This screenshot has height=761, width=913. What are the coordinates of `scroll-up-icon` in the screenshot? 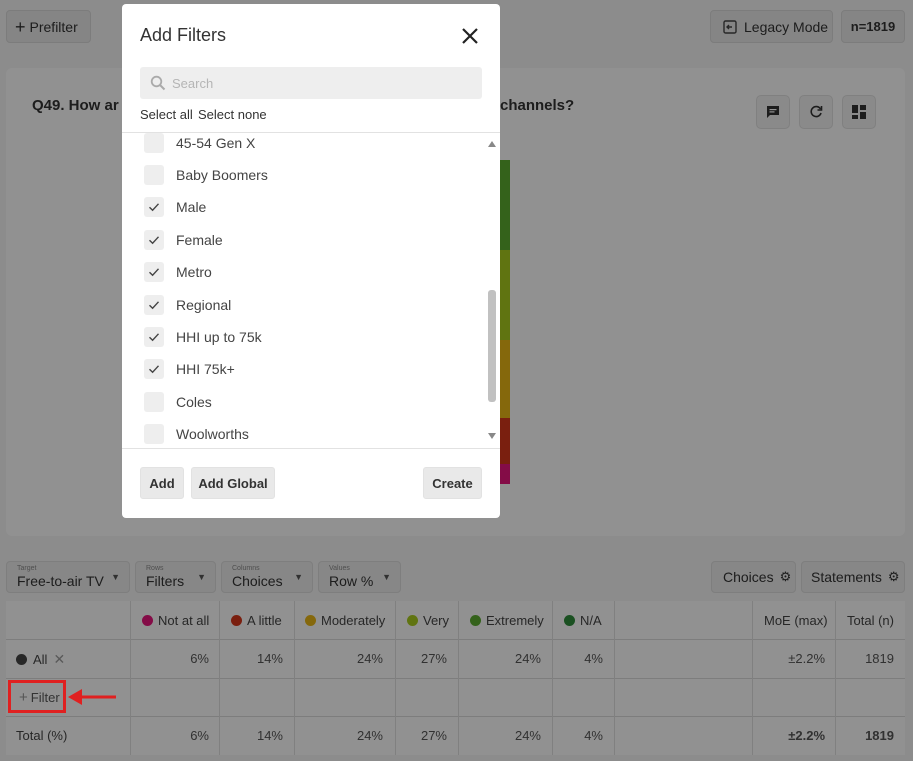 It's located at (492, 144).